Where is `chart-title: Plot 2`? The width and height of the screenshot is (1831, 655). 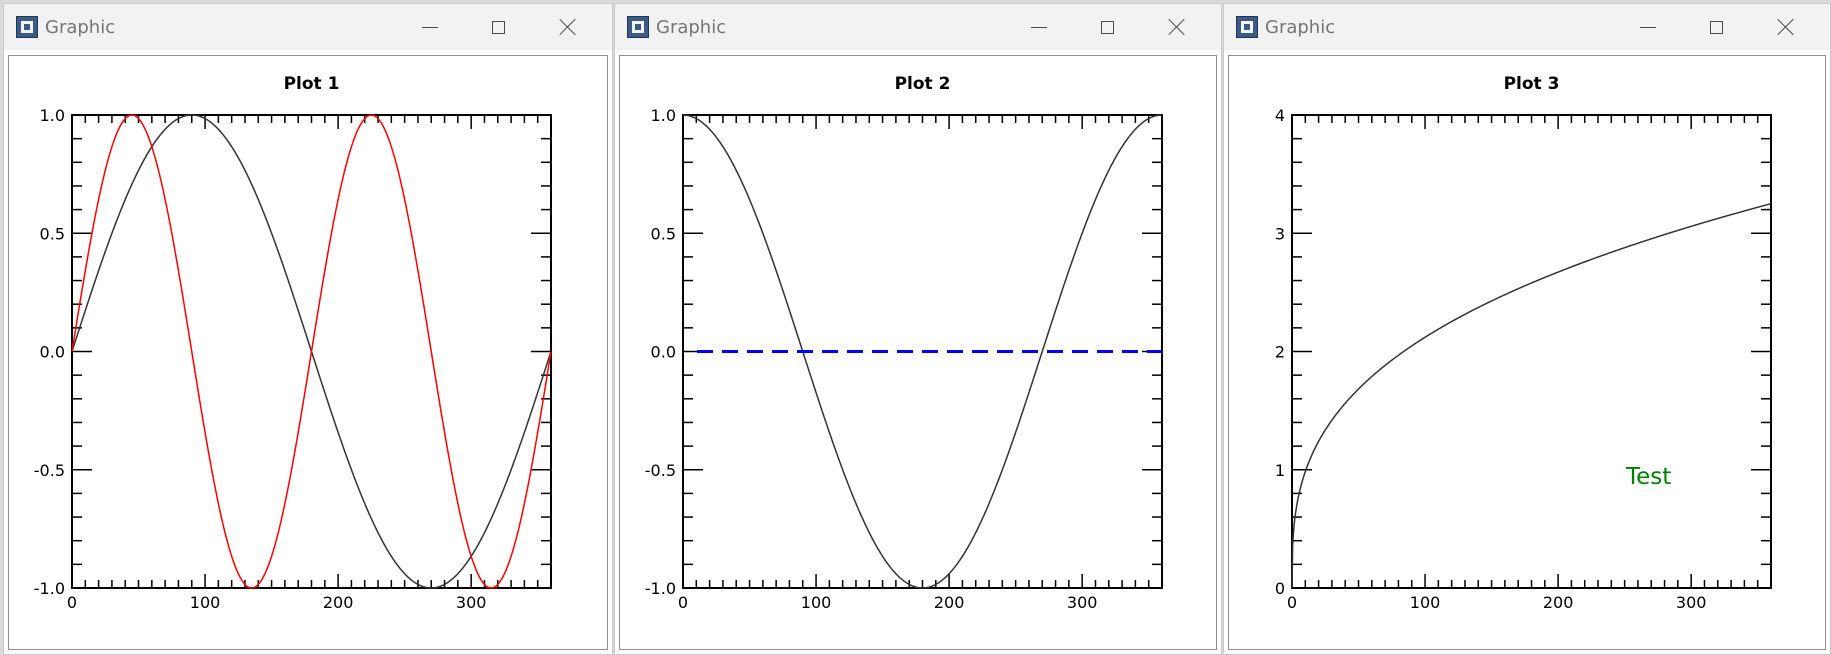 chart-title: Plot 2 is located at coordinates (923, 84).